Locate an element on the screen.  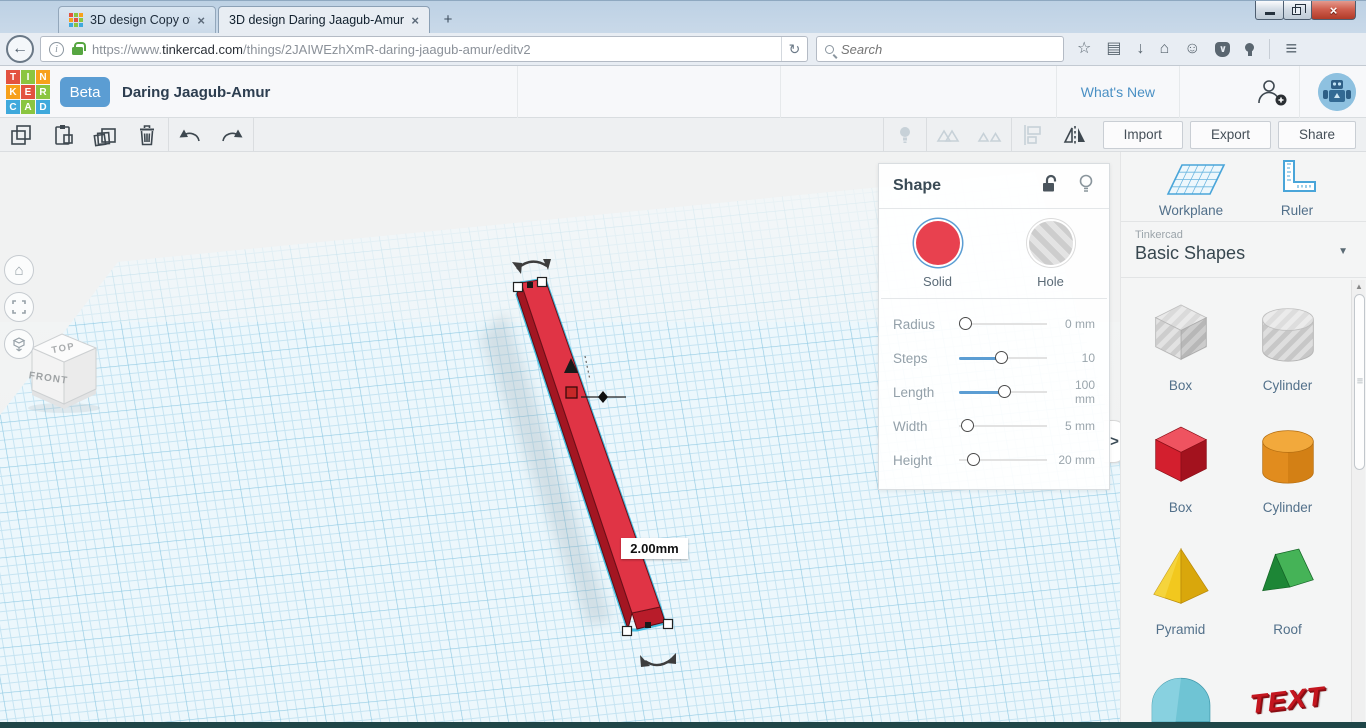
shape-tile-cylinder: Cylinder is located at coordinates (1287, 475).